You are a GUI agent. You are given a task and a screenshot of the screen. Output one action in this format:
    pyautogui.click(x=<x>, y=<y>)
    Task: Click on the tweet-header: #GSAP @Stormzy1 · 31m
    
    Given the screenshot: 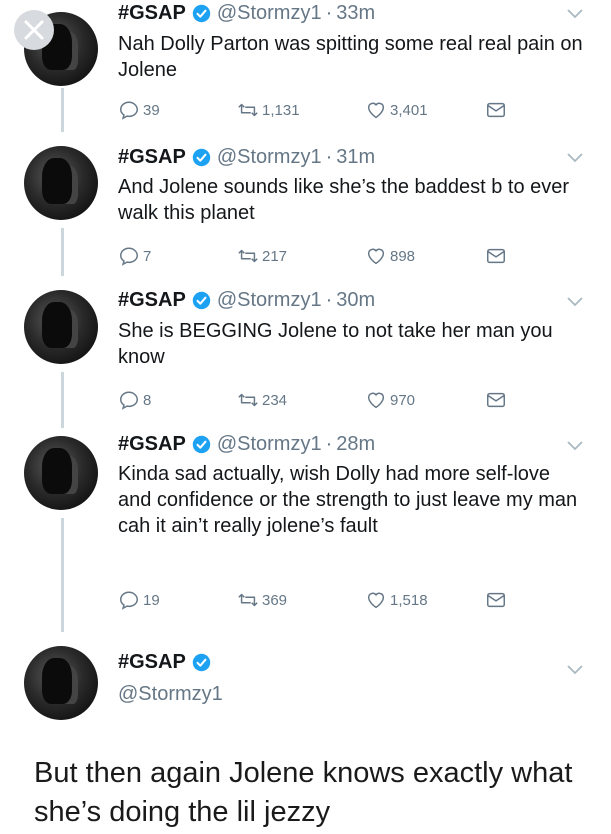 What is the action you would take?
    pyautogui.click(x=246, y=157)
    